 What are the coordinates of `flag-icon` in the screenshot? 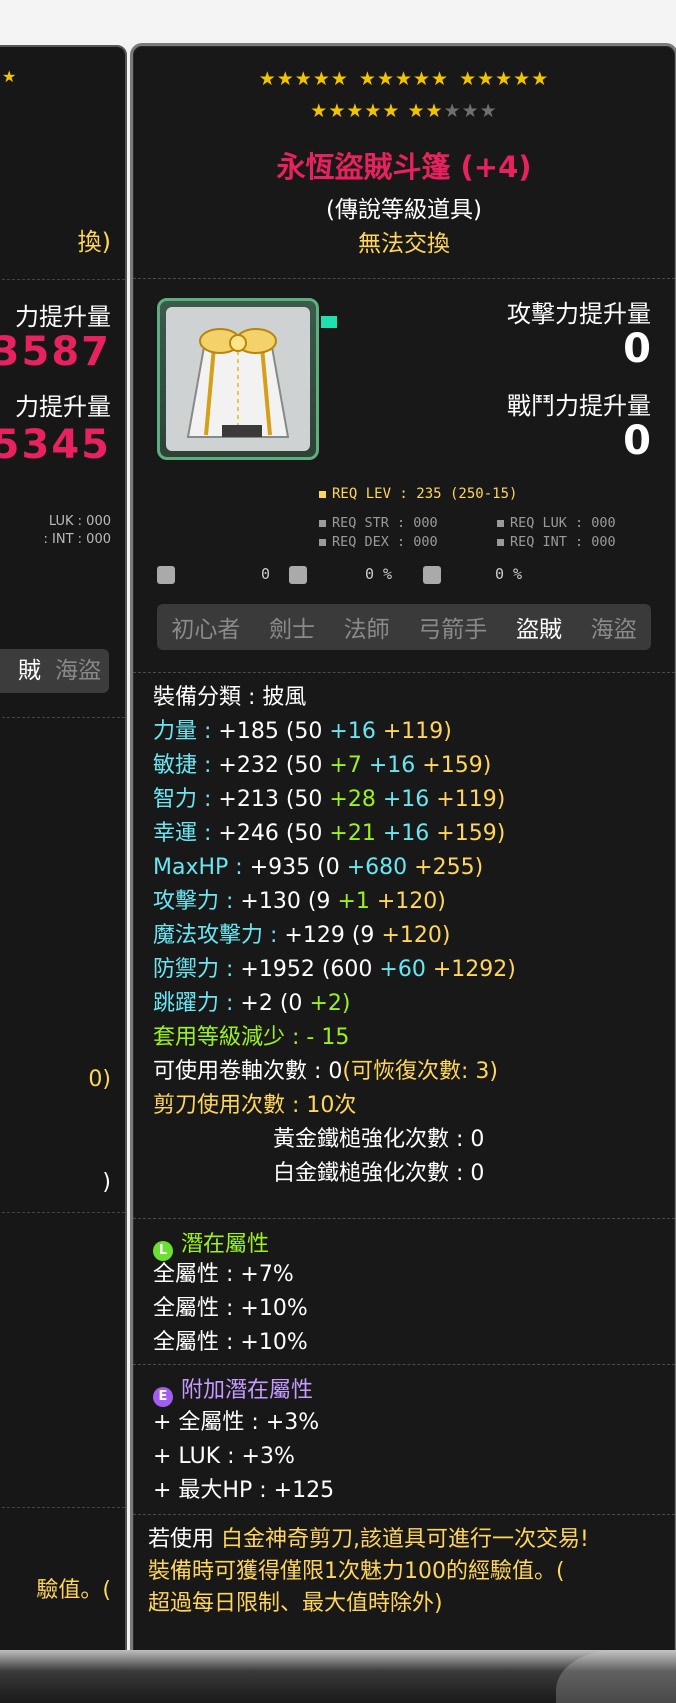 It's located at (329, 322).